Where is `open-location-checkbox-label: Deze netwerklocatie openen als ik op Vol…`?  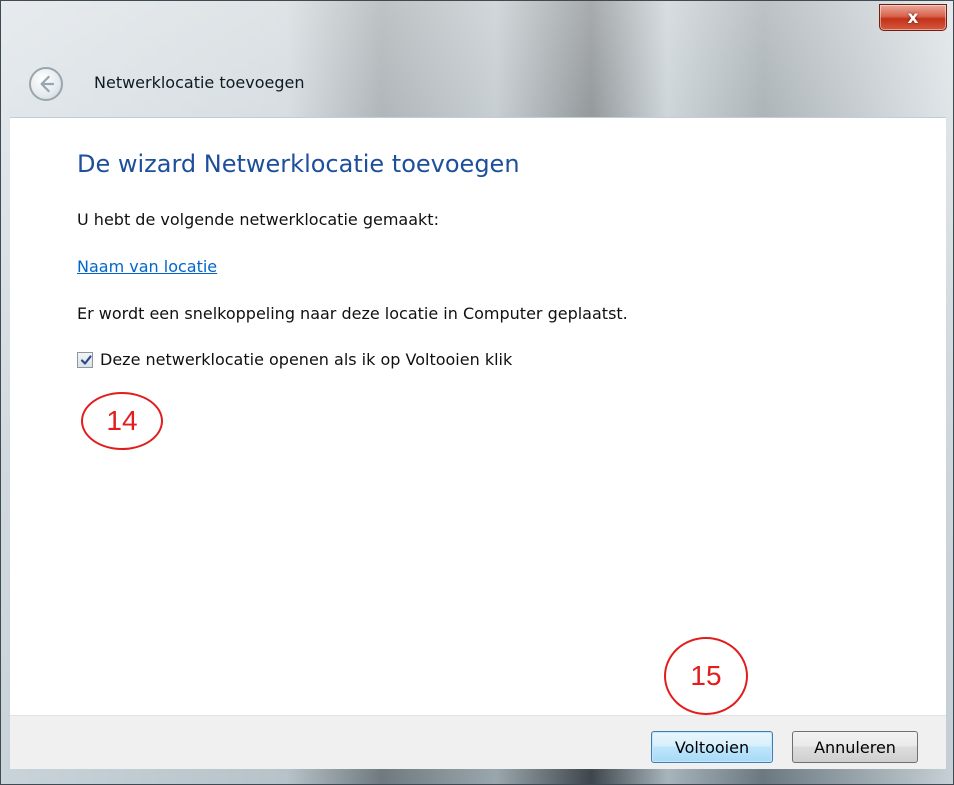
open-location-checkbox-label: Deze netwerklocatie openen als ik op Vol… is located at coordinates (306, 359).